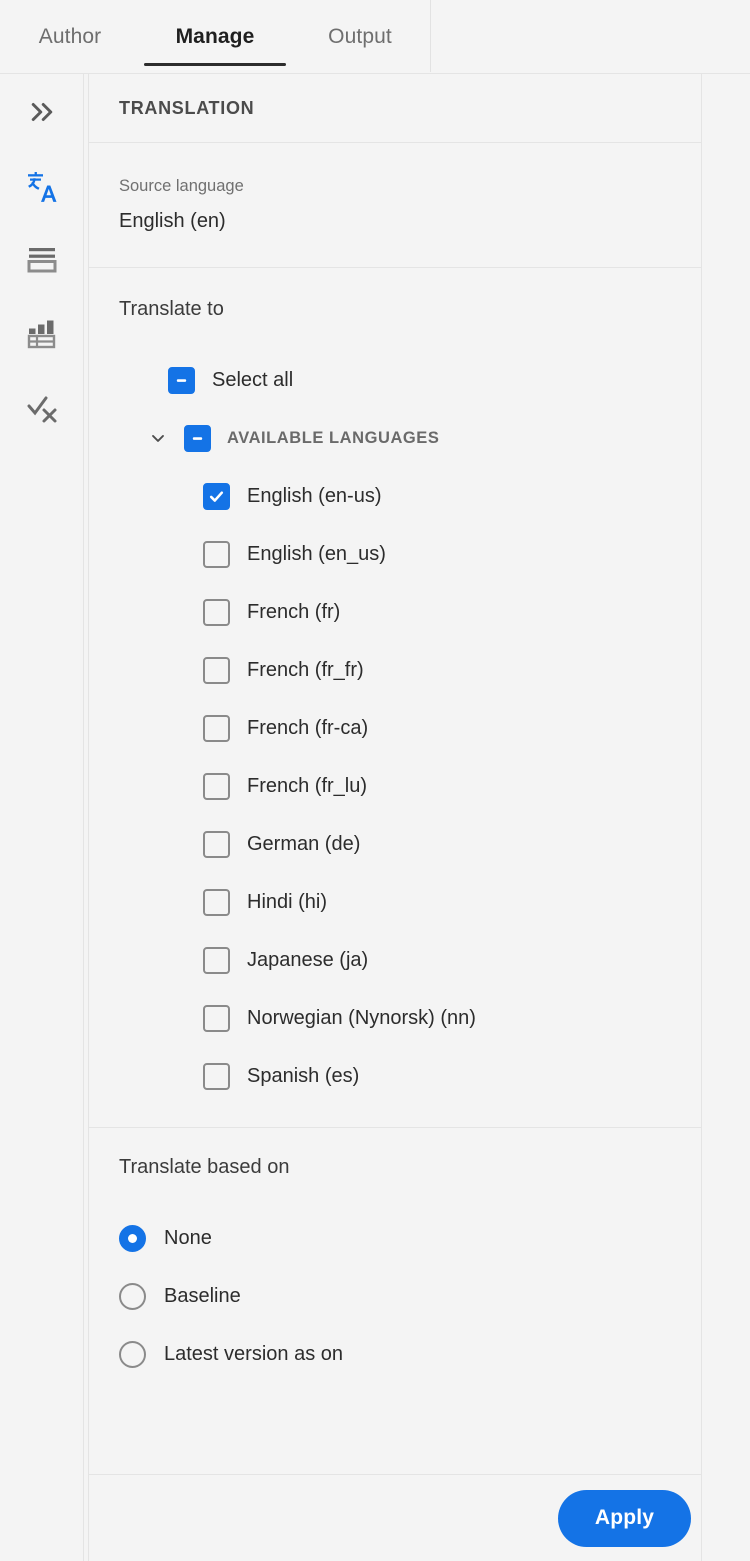 This screenshot has height=1561, width=750. Describe the element at coordinates (172, 221) in the screenshot. I see `source-language-value: English (en)` at that location.